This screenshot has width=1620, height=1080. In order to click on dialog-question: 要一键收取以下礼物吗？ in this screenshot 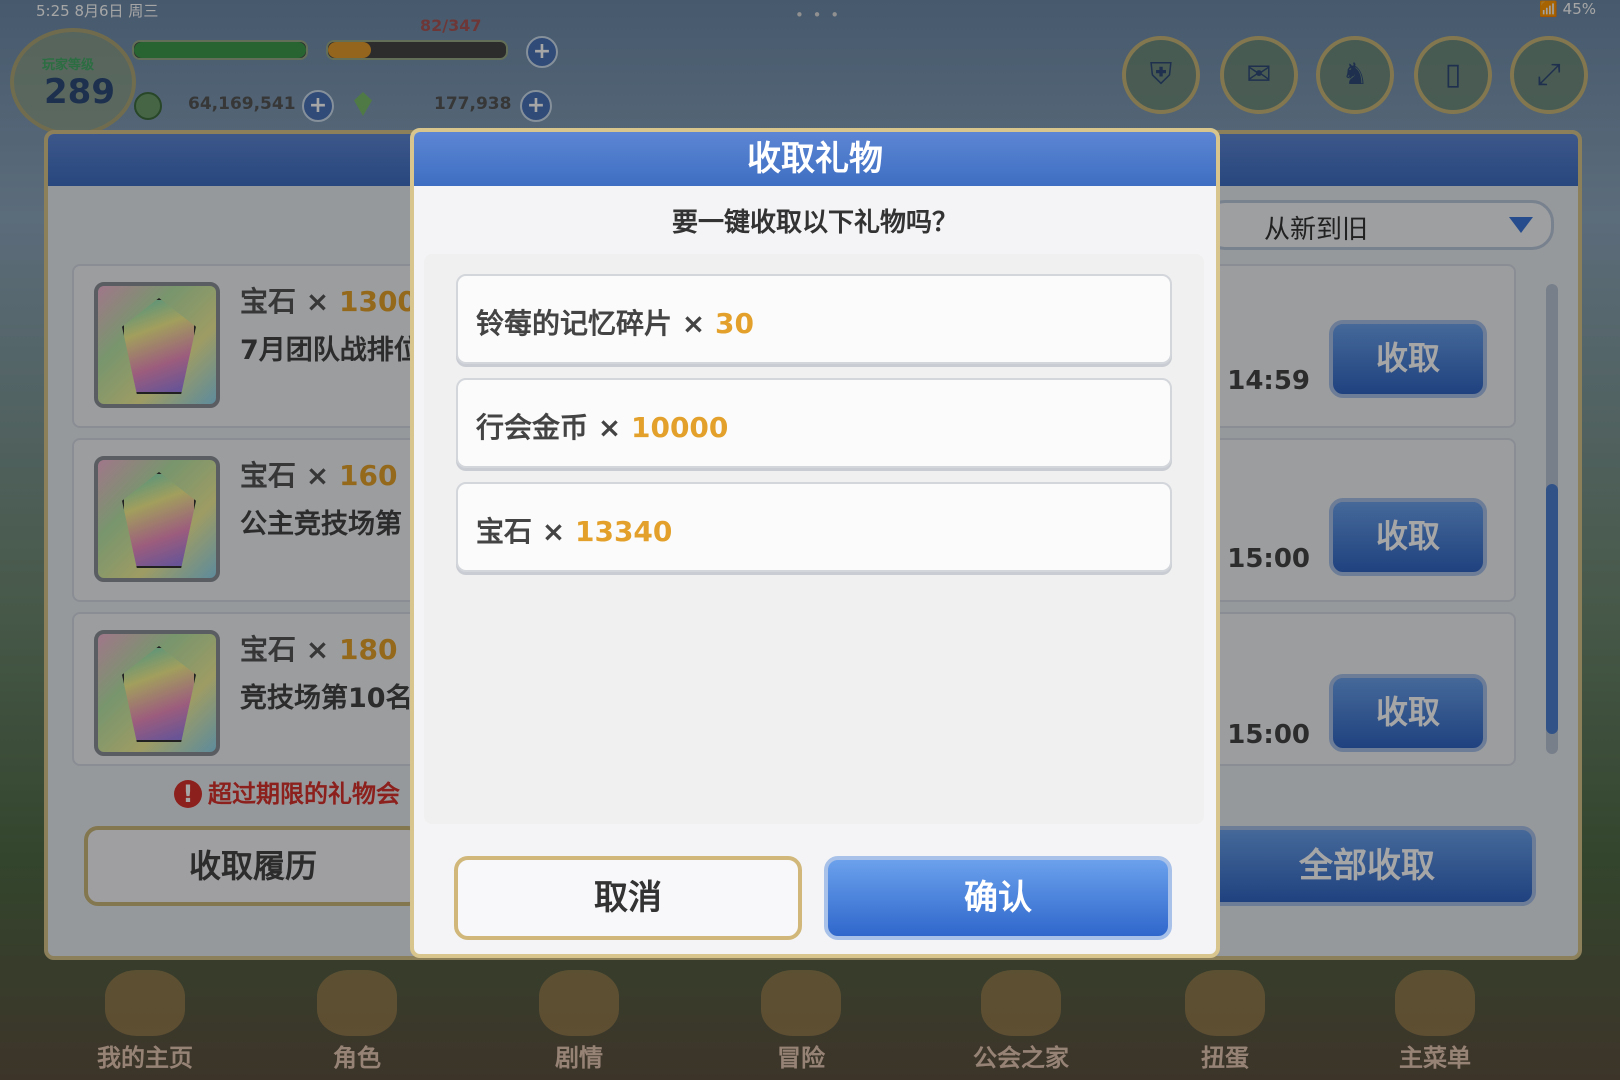, I will do `click(814, 223)`.